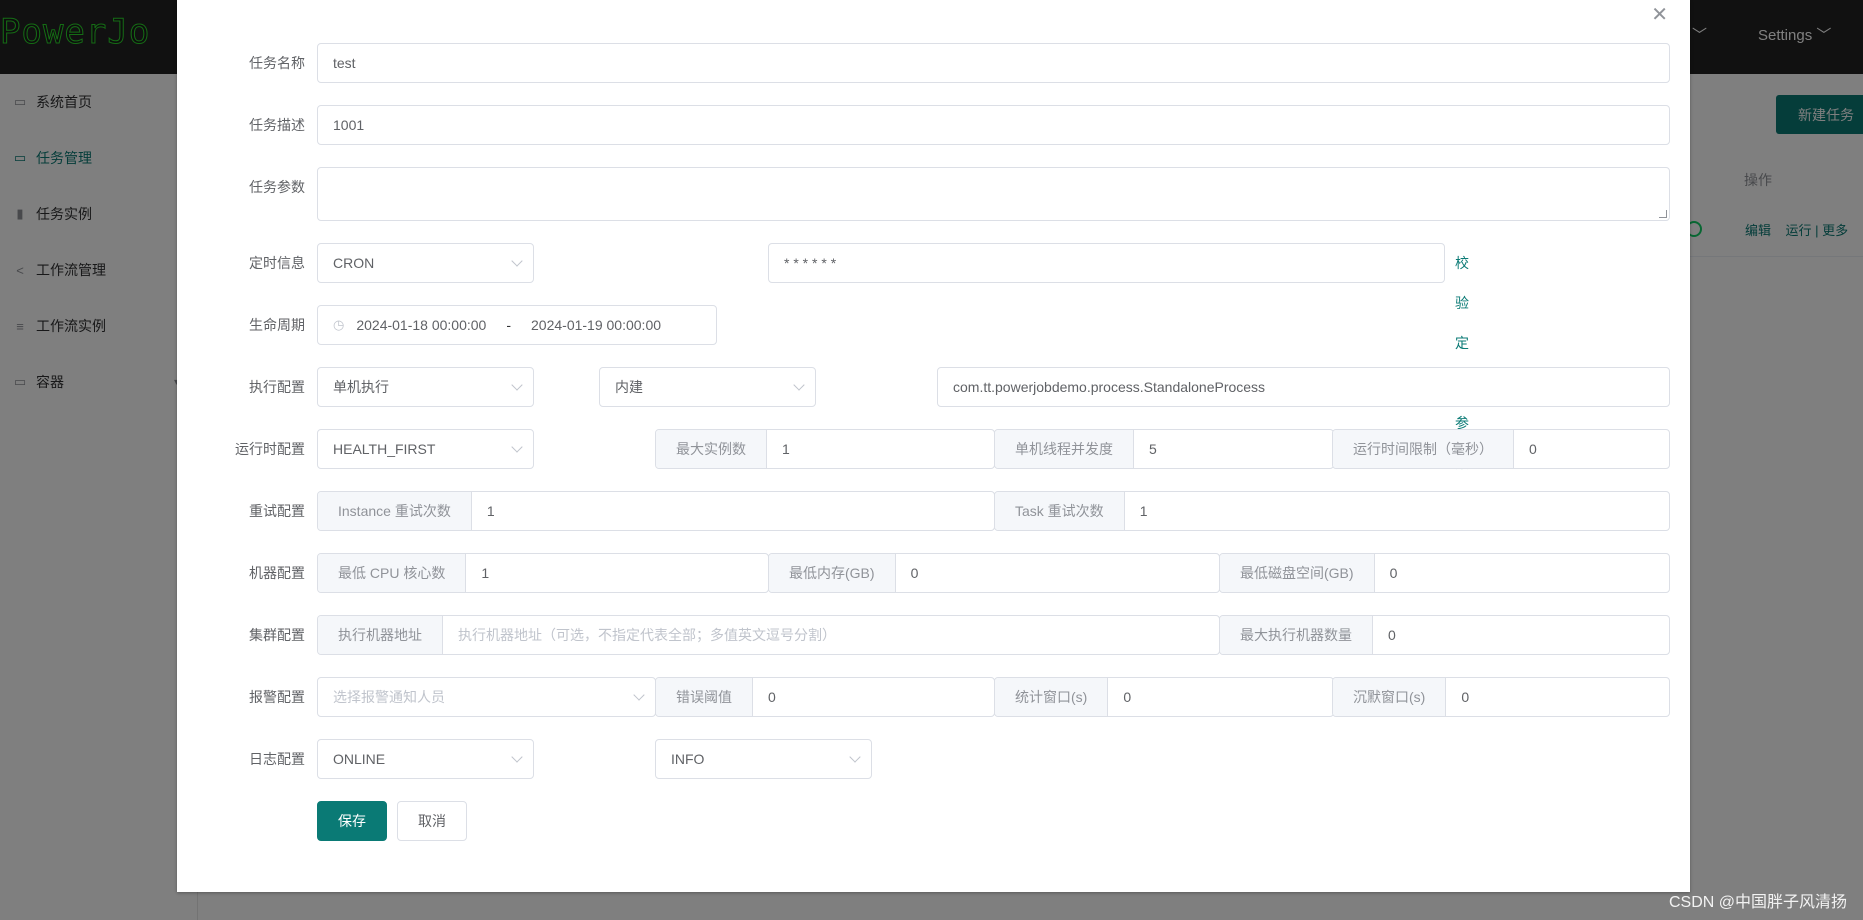 This screenshot has width=1863, height=920. I want to click on stat-window-value: 0, so click(1220, 697).